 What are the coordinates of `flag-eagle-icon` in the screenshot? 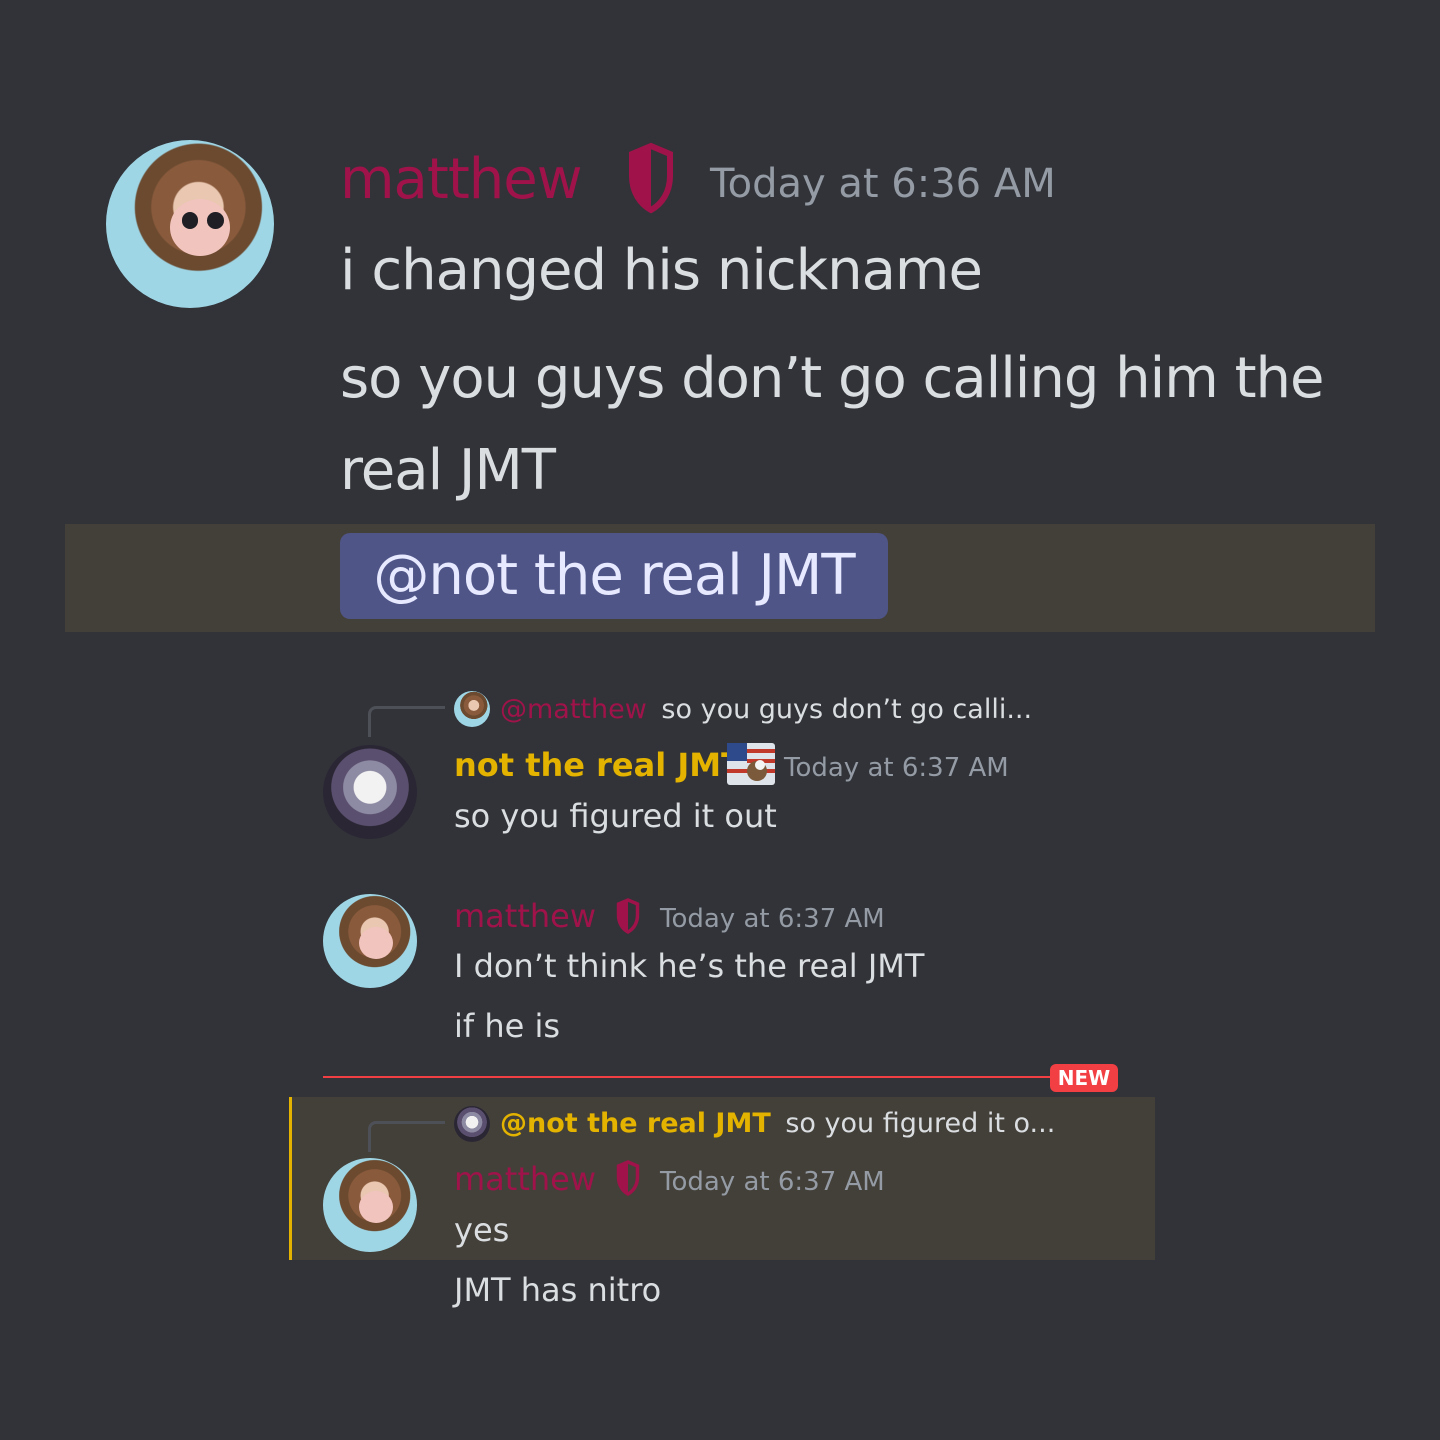 It's located at (751, 764).